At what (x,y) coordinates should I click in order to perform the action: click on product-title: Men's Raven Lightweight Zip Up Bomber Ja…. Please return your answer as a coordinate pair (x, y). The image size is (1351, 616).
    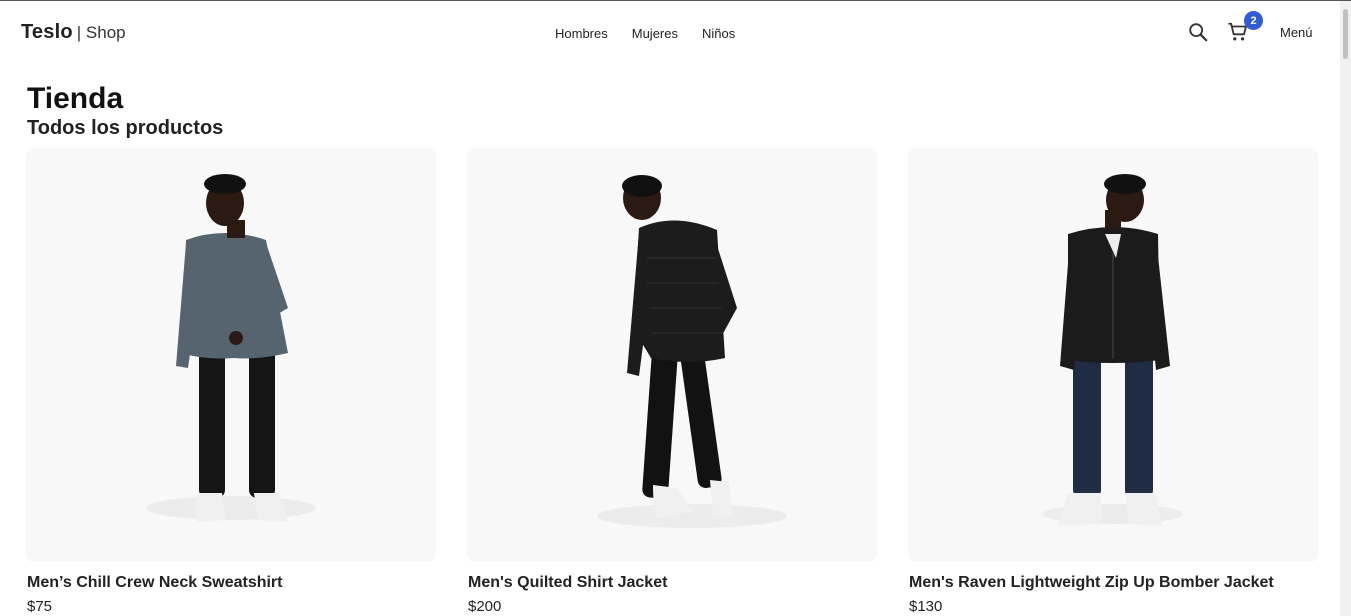
    Looking at the image, I should click on (1113, 583).